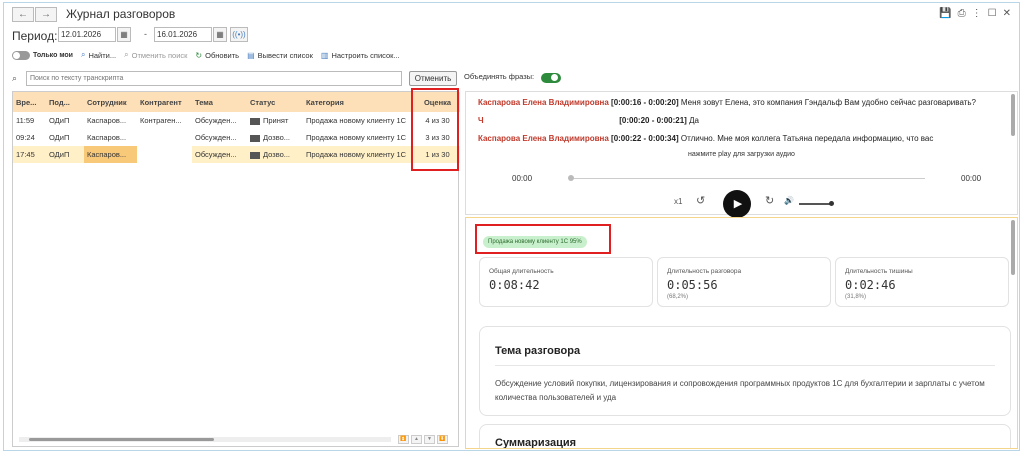  What do you see at coordinates (275, 102) in the screenshot?
I see `column-header-status: Статус` at bounding box center [275, 102].